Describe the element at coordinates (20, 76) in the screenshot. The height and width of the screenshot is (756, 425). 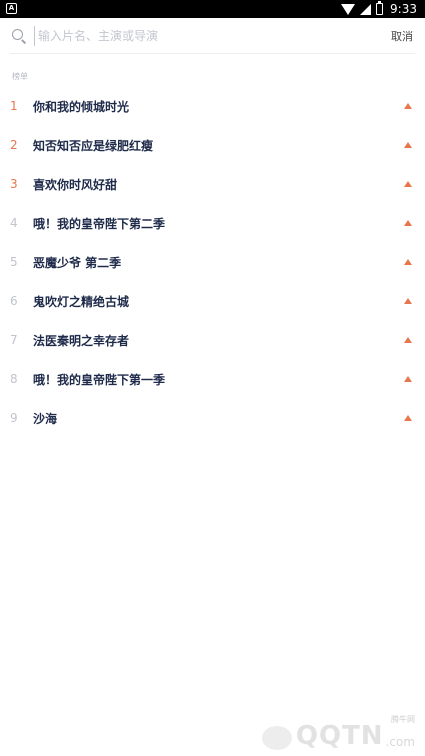
I see `section-label: 榜单` at that location.